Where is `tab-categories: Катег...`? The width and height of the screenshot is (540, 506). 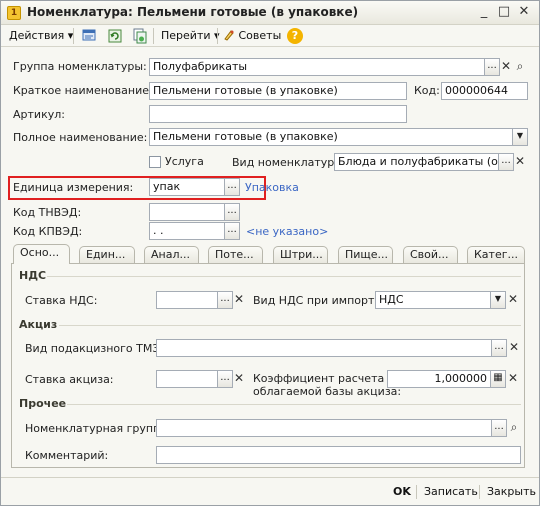 tab-categories: Катег... is located at coordinates (496, 254).